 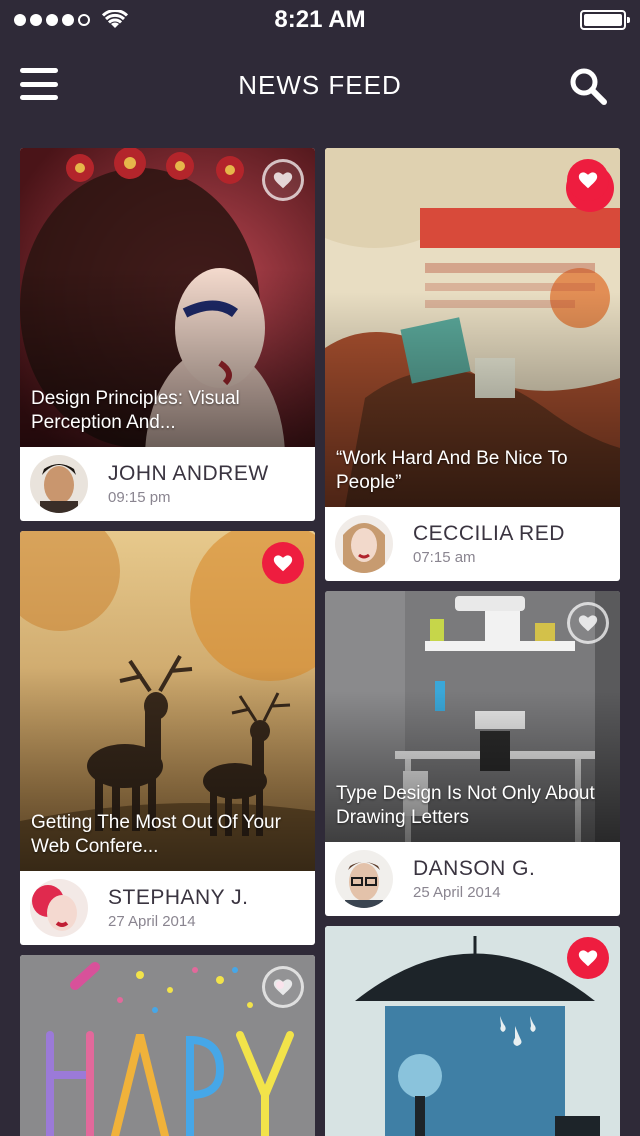 What do you see at coordinates (139, 497) in the screenshot?
I see `post-time: 09:15 pm` at bounding box center [139, 497].